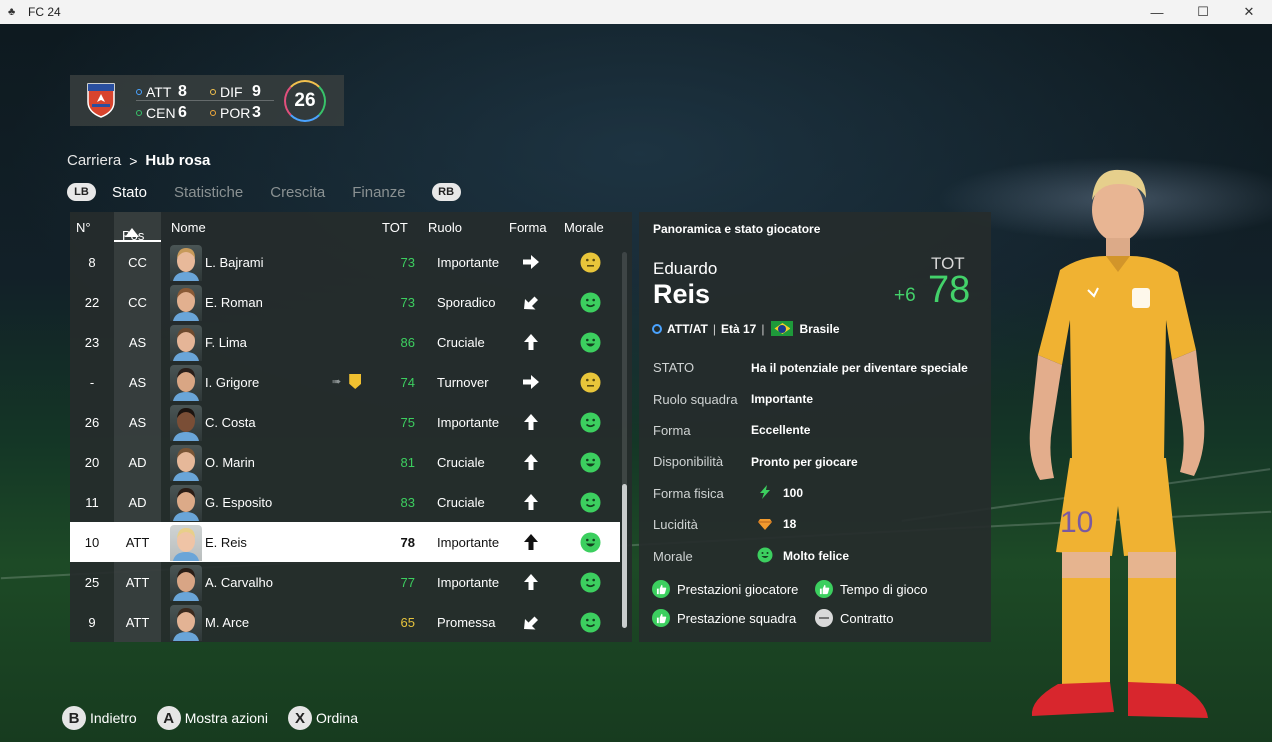  I want to click on minimize-button: —, so click(1157, 12).